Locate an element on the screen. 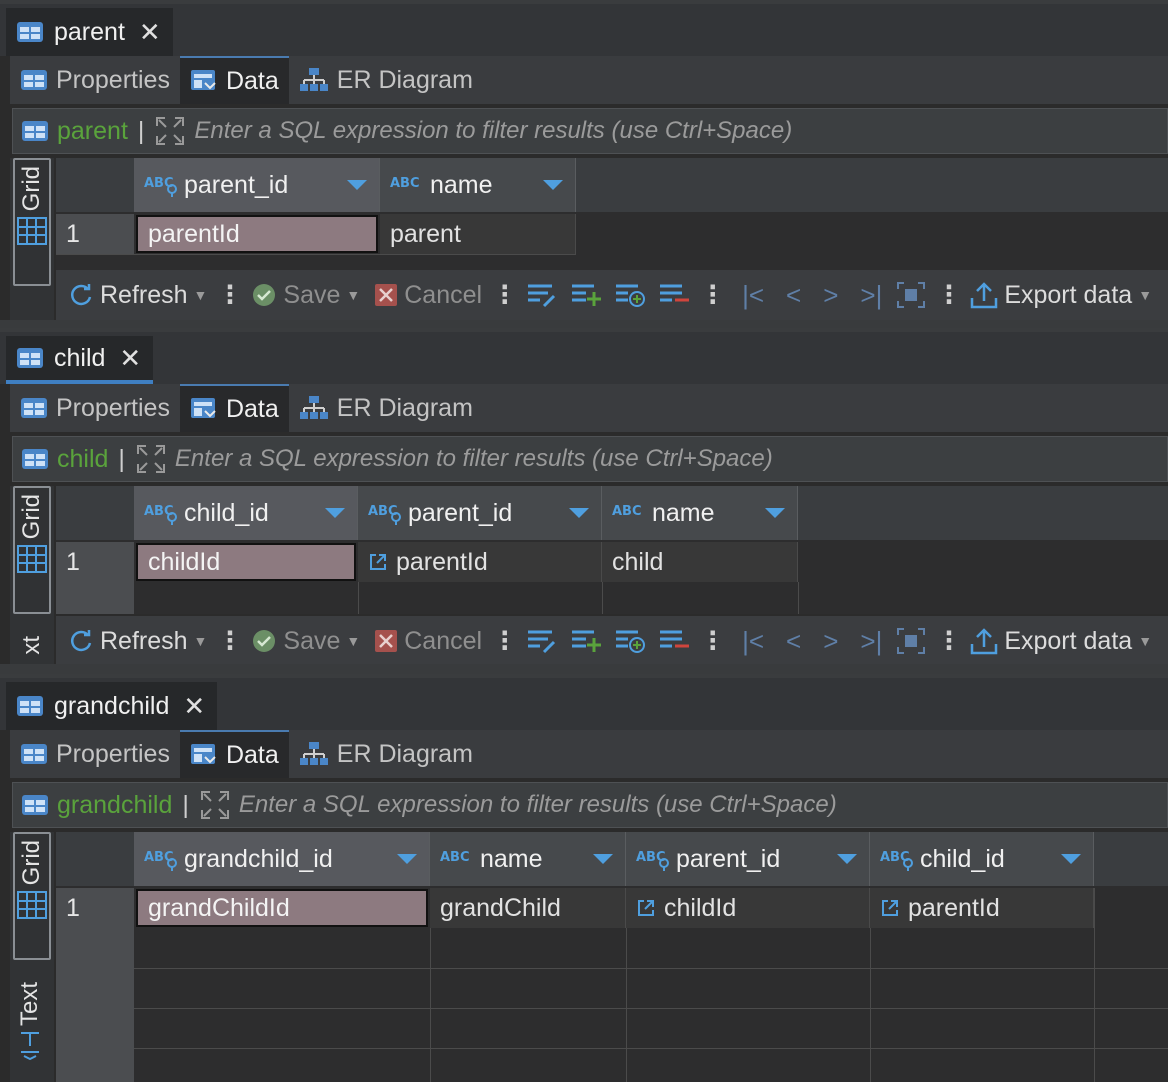  editor-tab-parent: parent ✕ is located at coordinates (89, 32).